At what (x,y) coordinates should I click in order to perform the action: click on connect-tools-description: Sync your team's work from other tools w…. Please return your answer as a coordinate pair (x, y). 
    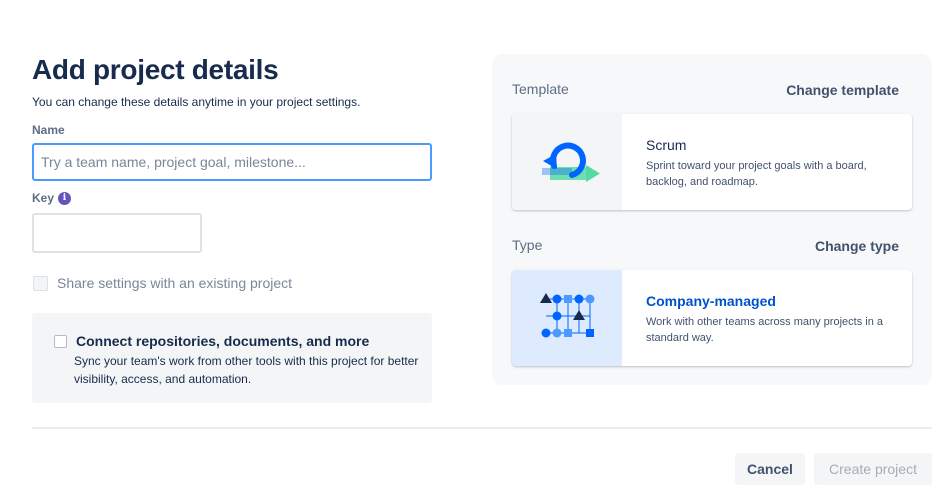
    Looking at the image, I should click on (246, 370).